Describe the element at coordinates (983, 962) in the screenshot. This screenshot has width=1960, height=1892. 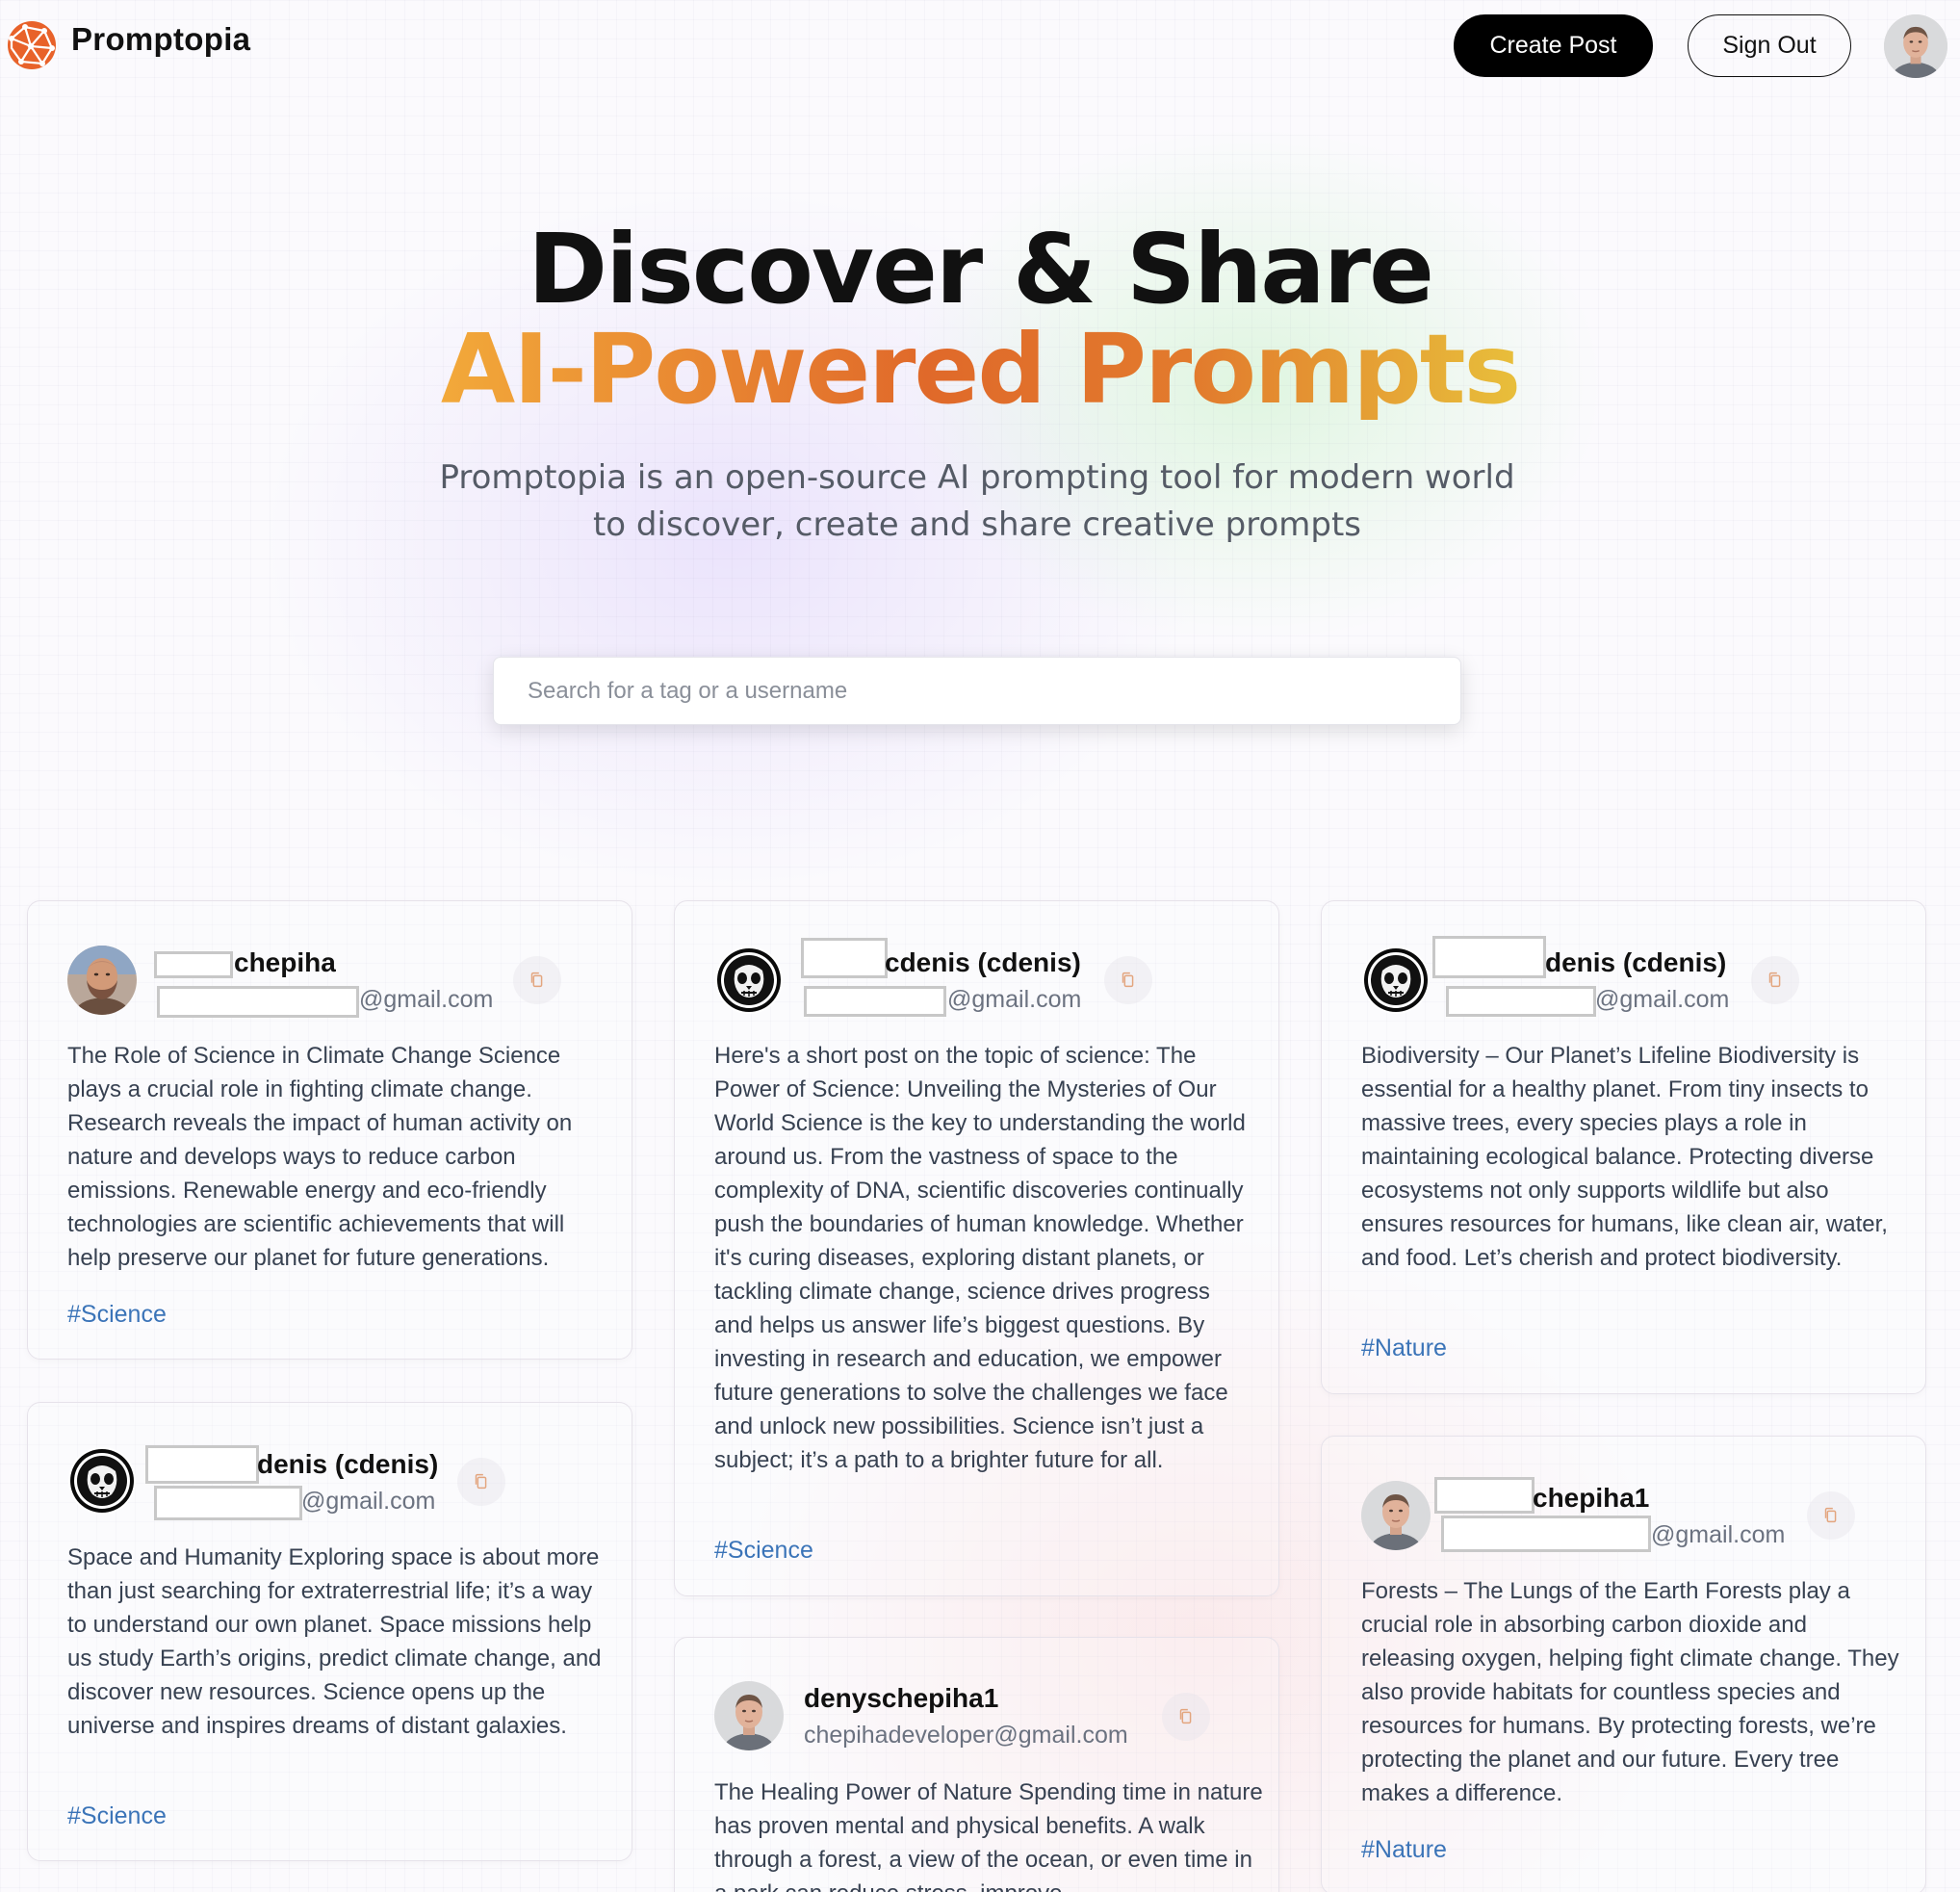
I see `author-username: cdenis (cdenis)` at that location.